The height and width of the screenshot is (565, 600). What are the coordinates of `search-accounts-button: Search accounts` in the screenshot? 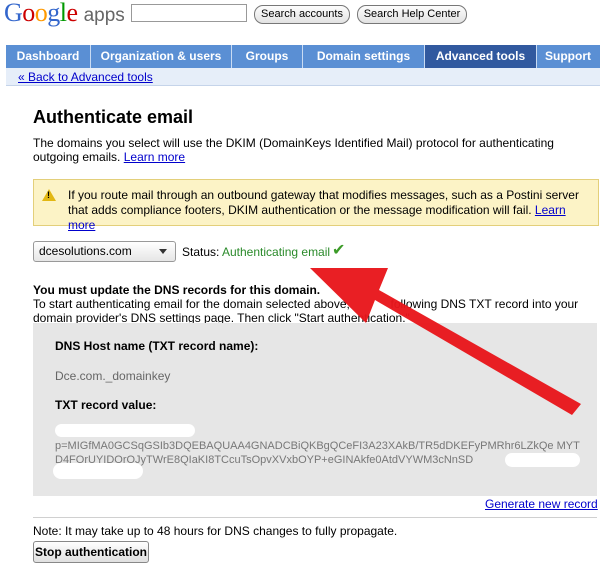 It's located at (302, 14).